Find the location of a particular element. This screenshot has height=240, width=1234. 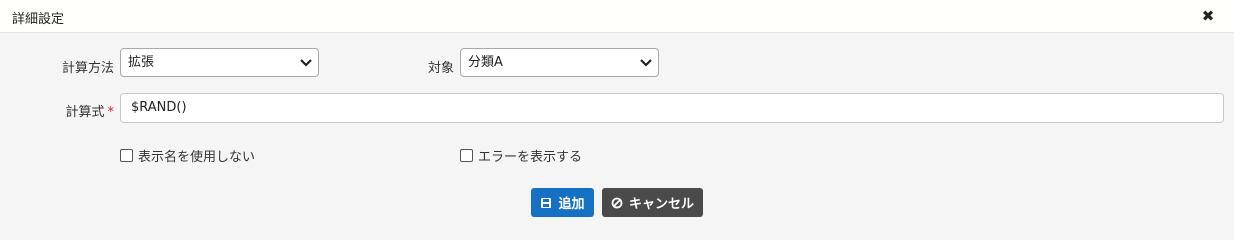

hide-display-name-checkbox: 表示名を使用しない is located at coordinates (187, 155).